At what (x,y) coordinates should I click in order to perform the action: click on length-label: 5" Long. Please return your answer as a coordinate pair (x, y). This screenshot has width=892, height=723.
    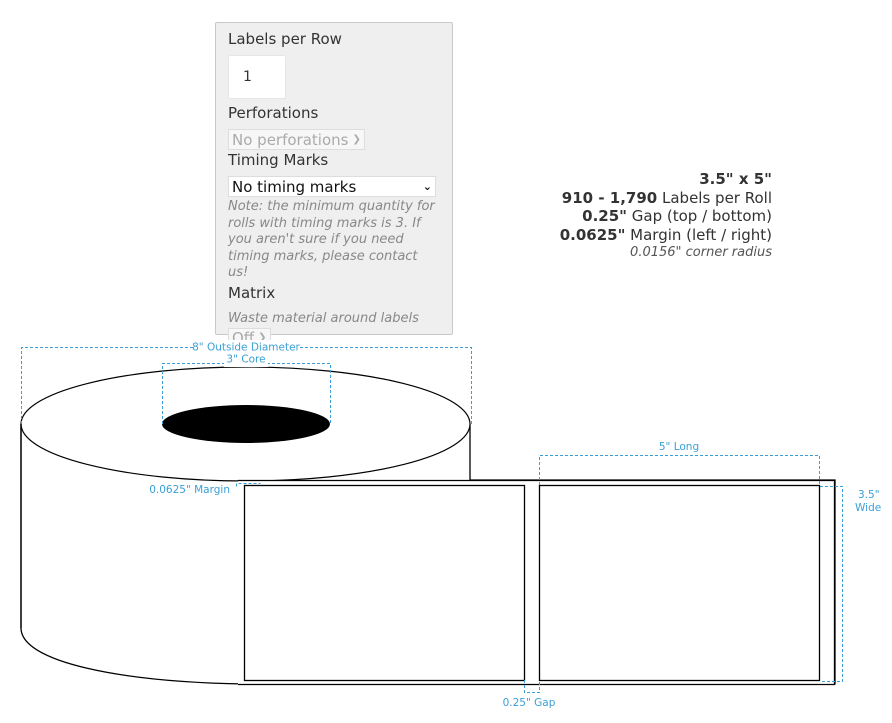
    Looking at the image, I should click on (679, 447).